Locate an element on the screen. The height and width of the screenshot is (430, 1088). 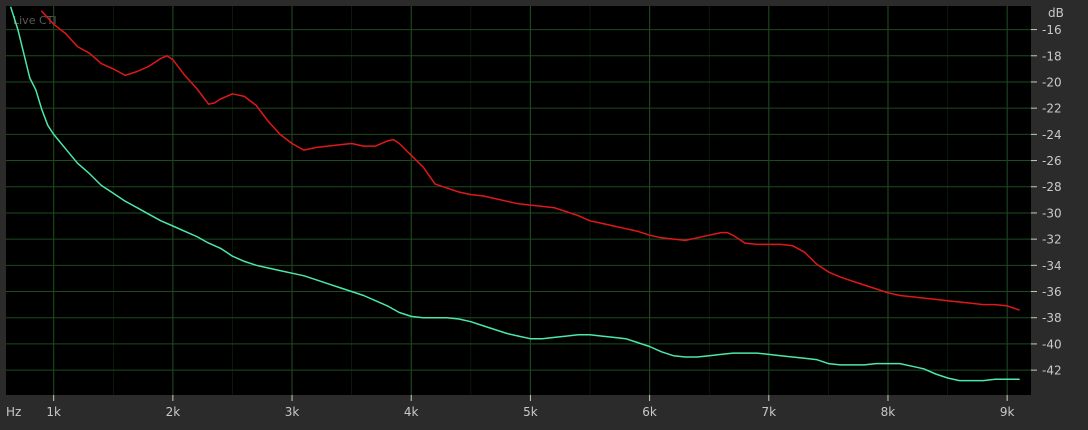
y-tick-label: -30 is located at coordinates (1052, 213).